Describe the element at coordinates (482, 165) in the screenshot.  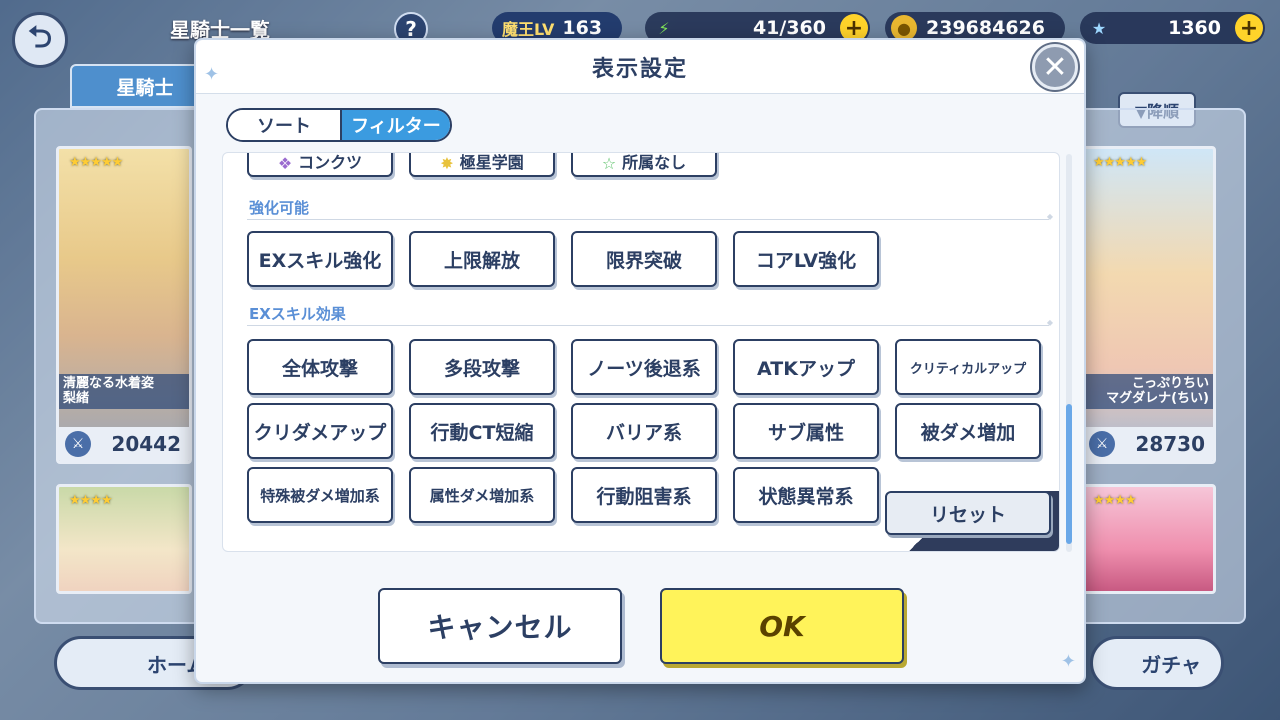
I see `filter-button-affiliation: ✸ 極星学園` at that location.